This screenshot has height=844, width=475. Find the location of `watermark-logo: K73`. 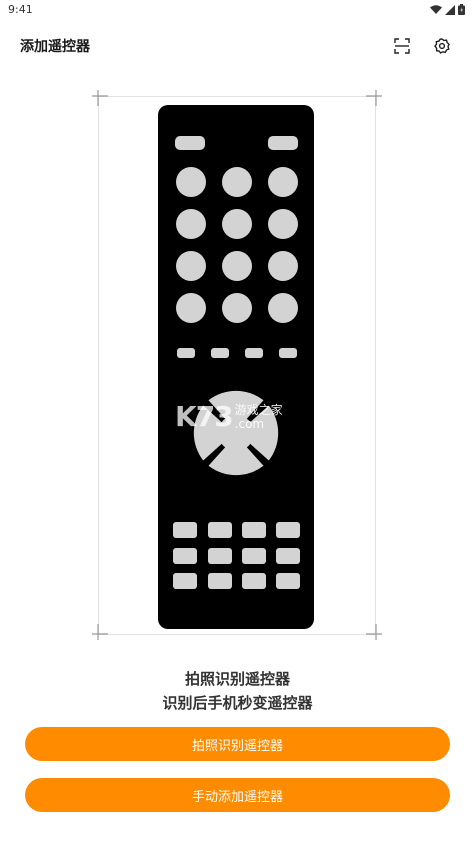

watermark-logo: K73 is located at coordinates (204, 416).